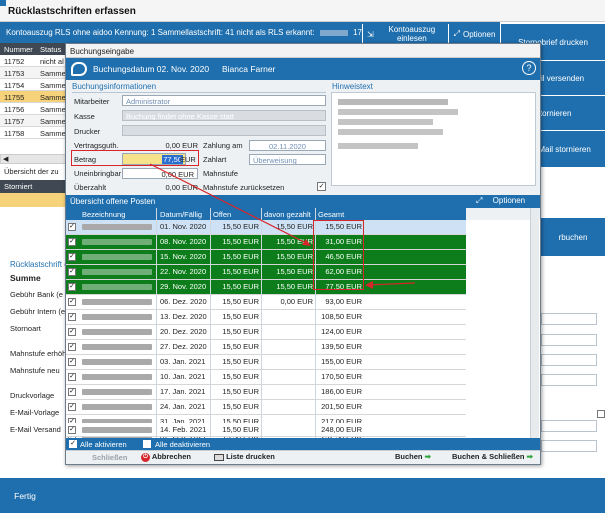 The width and height of the screenshot is (605, 513). I want to click on table-row: 11758 Samme, so click(35, 133).